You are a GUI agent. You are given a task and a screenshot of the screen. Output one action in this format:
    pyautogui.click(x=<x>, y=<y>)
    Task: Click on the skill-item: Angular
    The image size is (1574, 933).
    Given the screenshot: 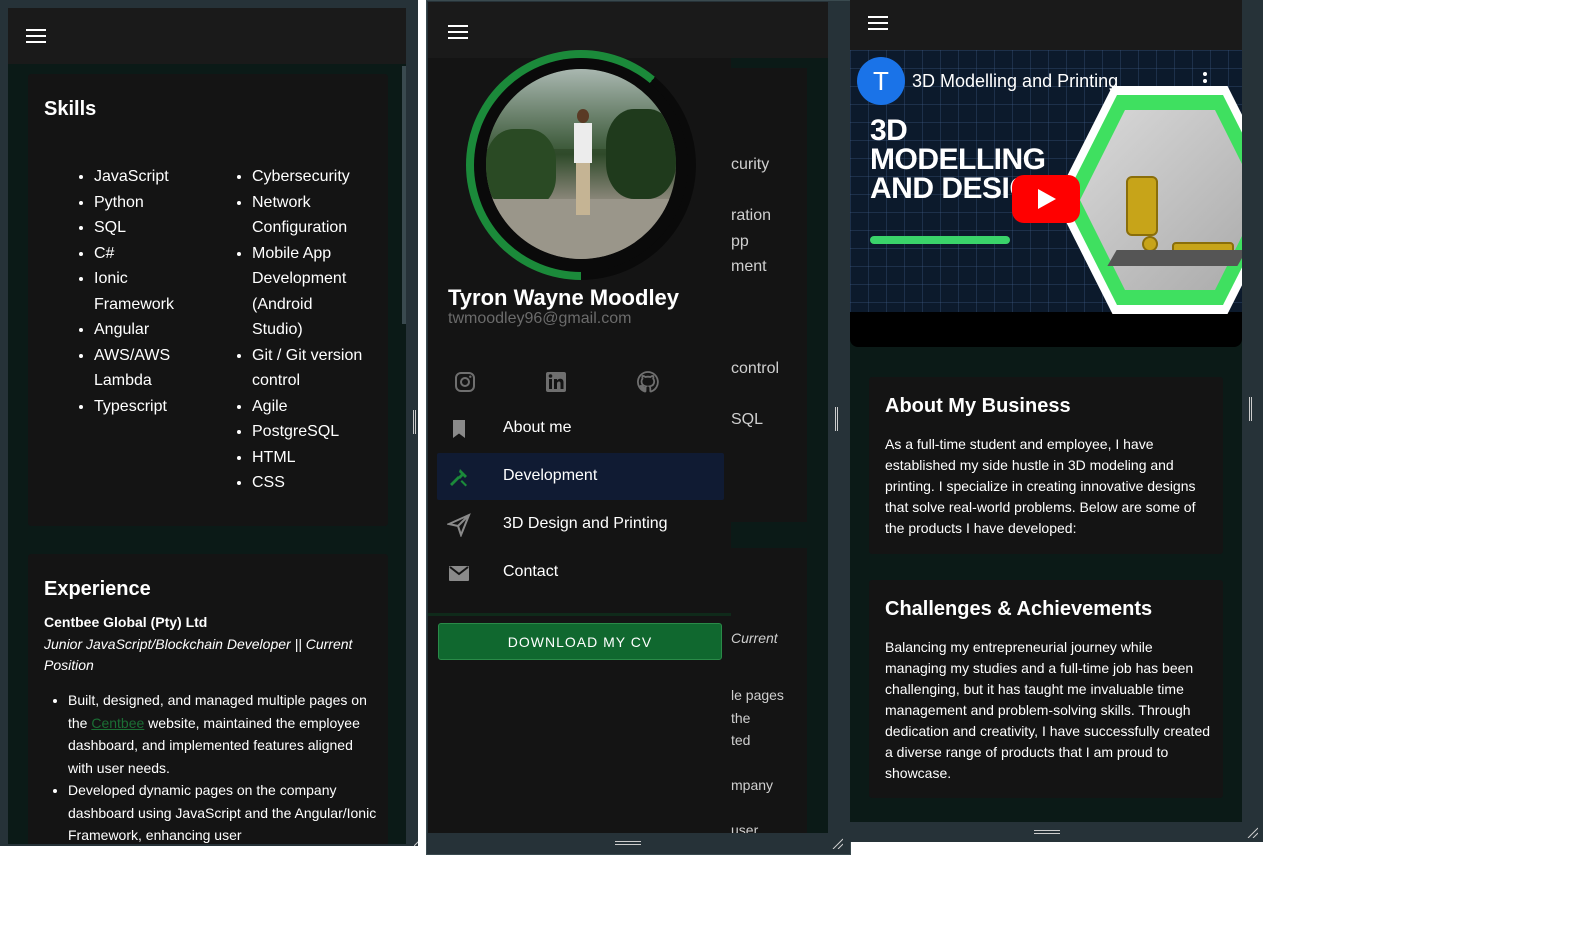 What is the action you would take?
    pyautogui.click(x=150, y=330)
    